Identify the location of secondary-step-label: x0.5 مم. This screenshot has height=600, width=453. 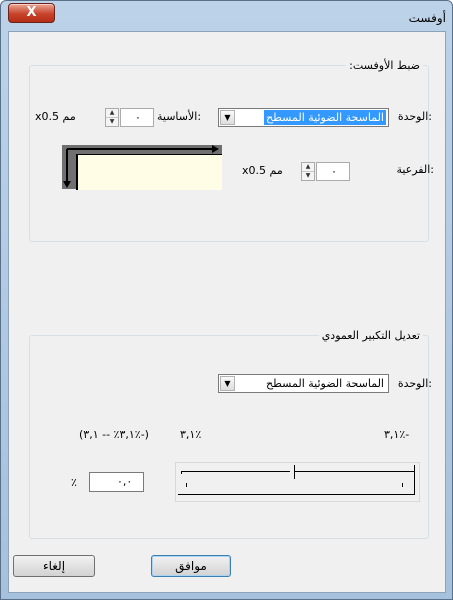
(262, 170).